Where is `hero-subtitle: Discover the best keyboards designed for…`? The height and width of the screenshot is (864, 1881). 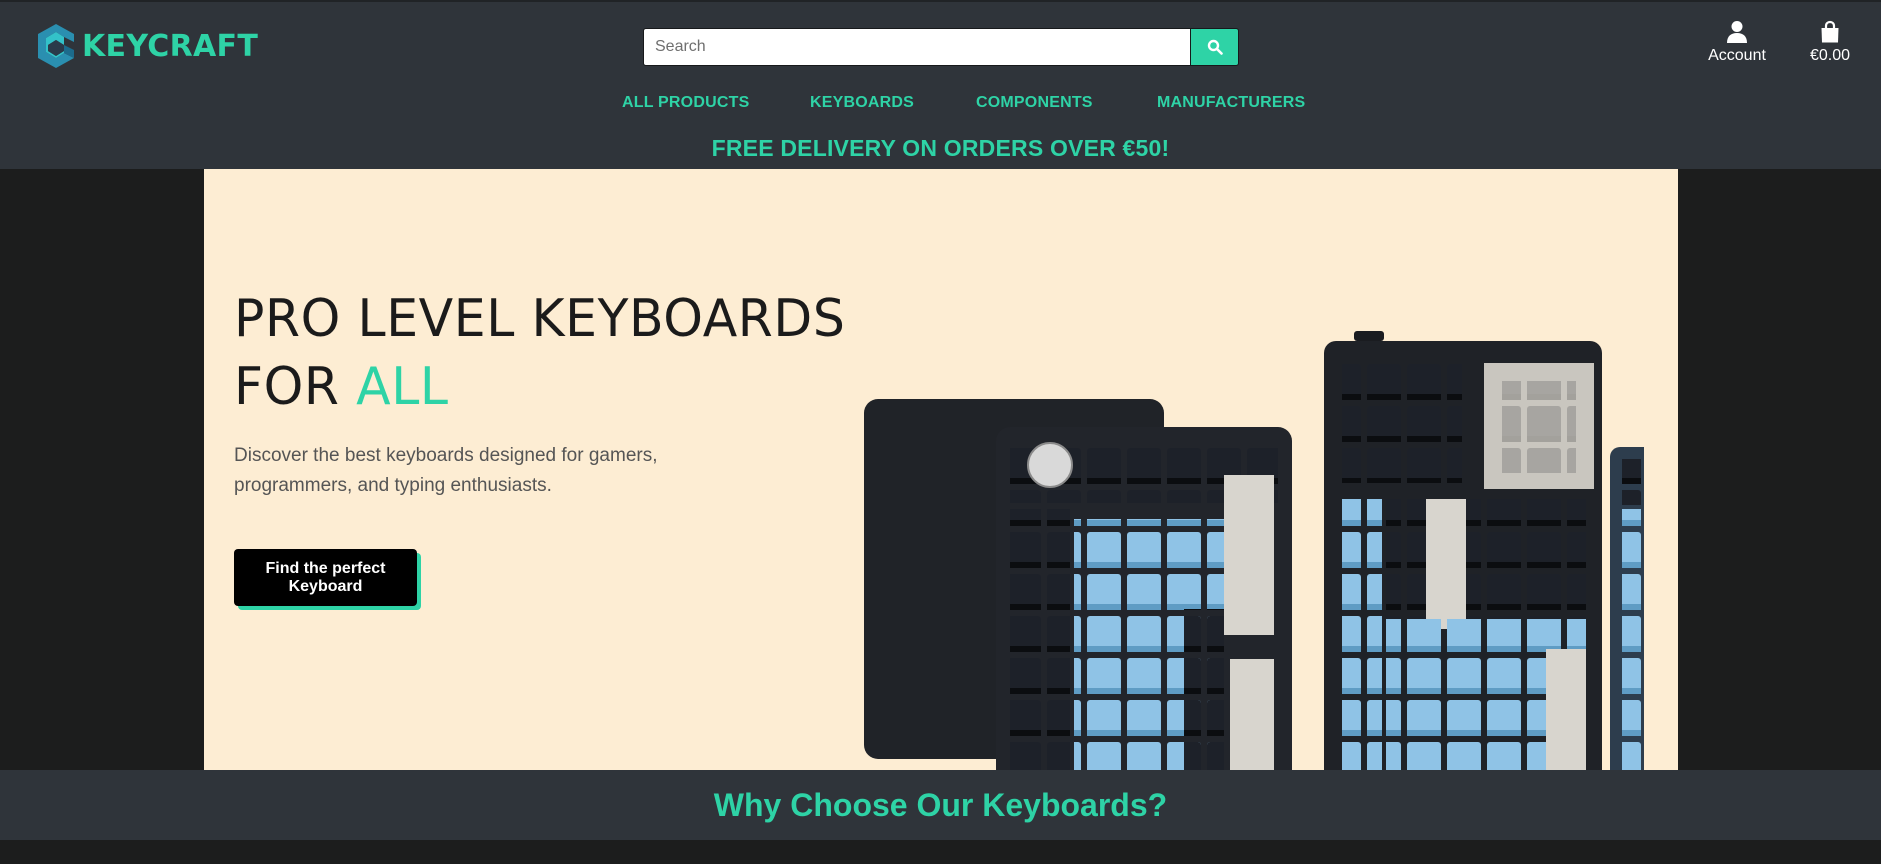
hero-subtitle: Discover the best keyboards designed for… is located at coordinates (446, 470).